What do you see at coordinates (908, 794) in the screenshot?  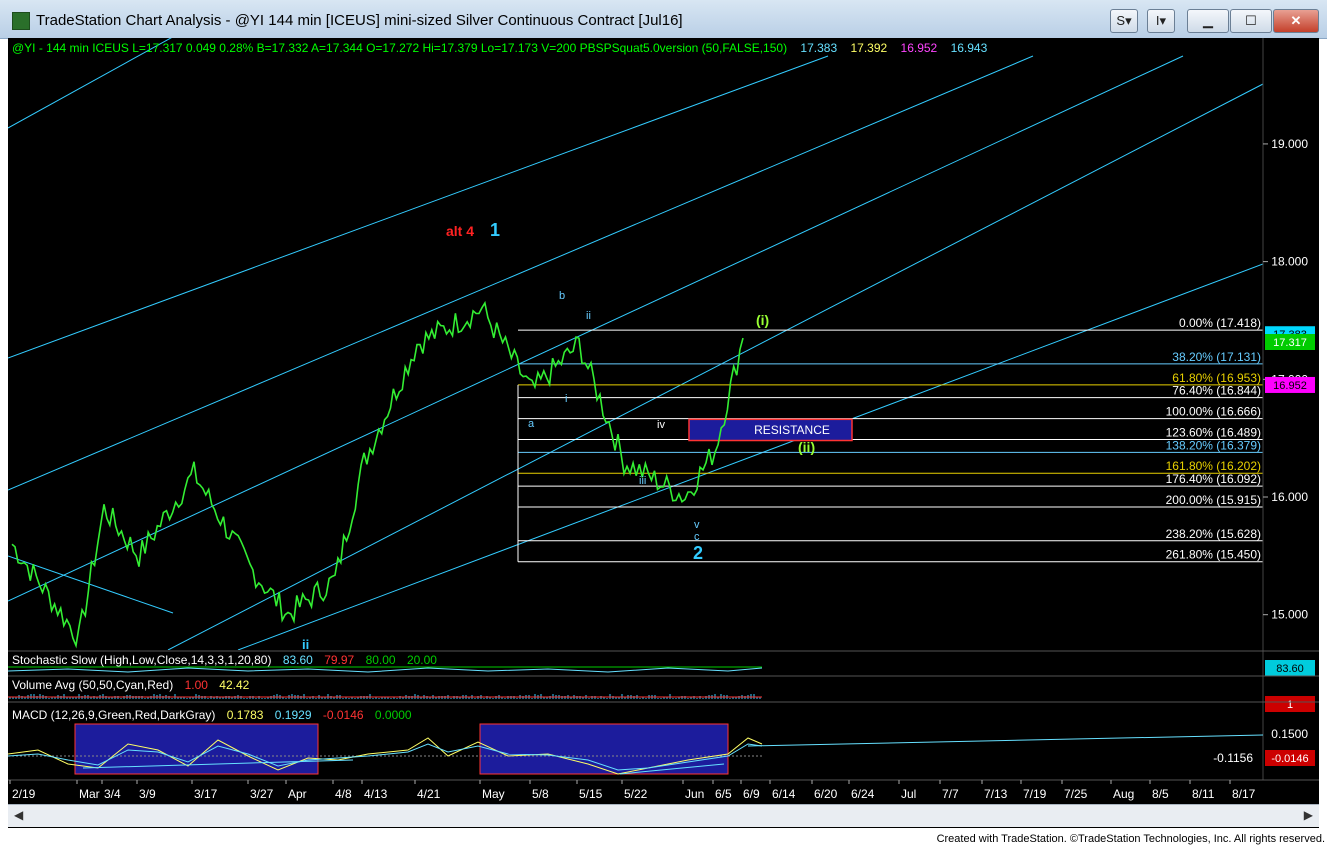 I see `time-tick-label: Jul` at bounding box center [908, 794].